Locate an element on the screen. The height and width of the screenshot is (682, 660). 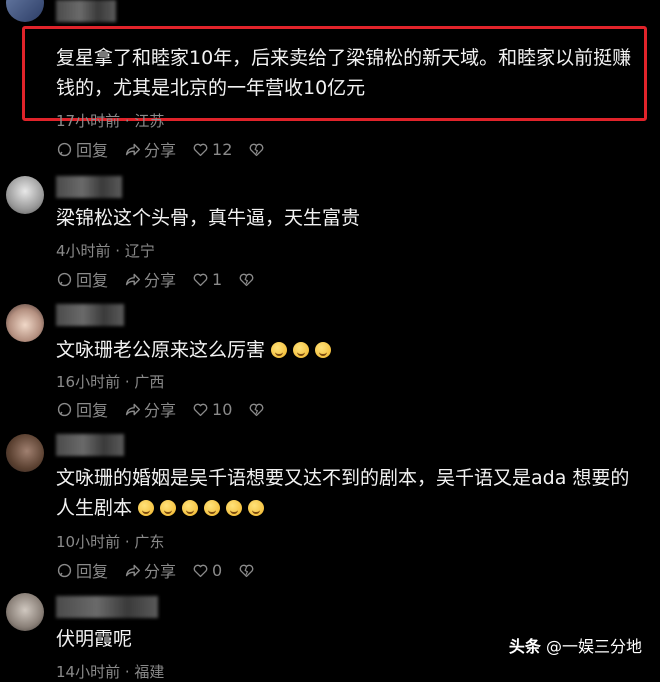
comment-text: 文咏珊老公原来这么厉害 is located at coordinates (351, 350).